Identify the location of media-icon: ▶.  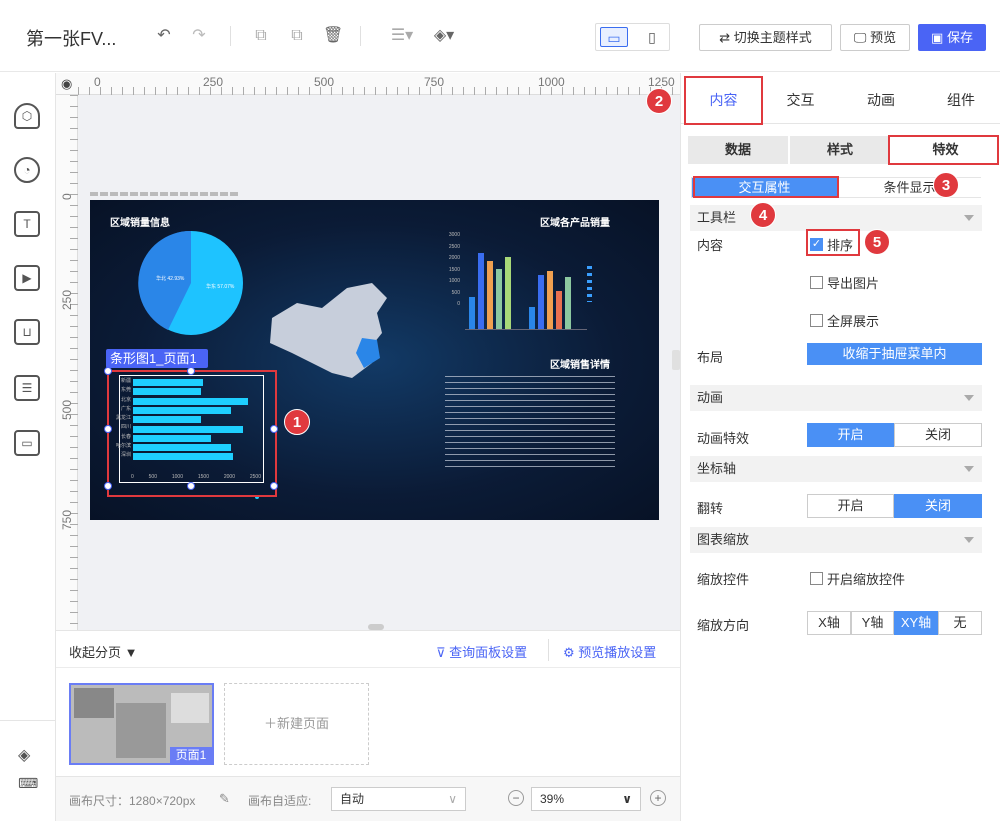
(27, 278).